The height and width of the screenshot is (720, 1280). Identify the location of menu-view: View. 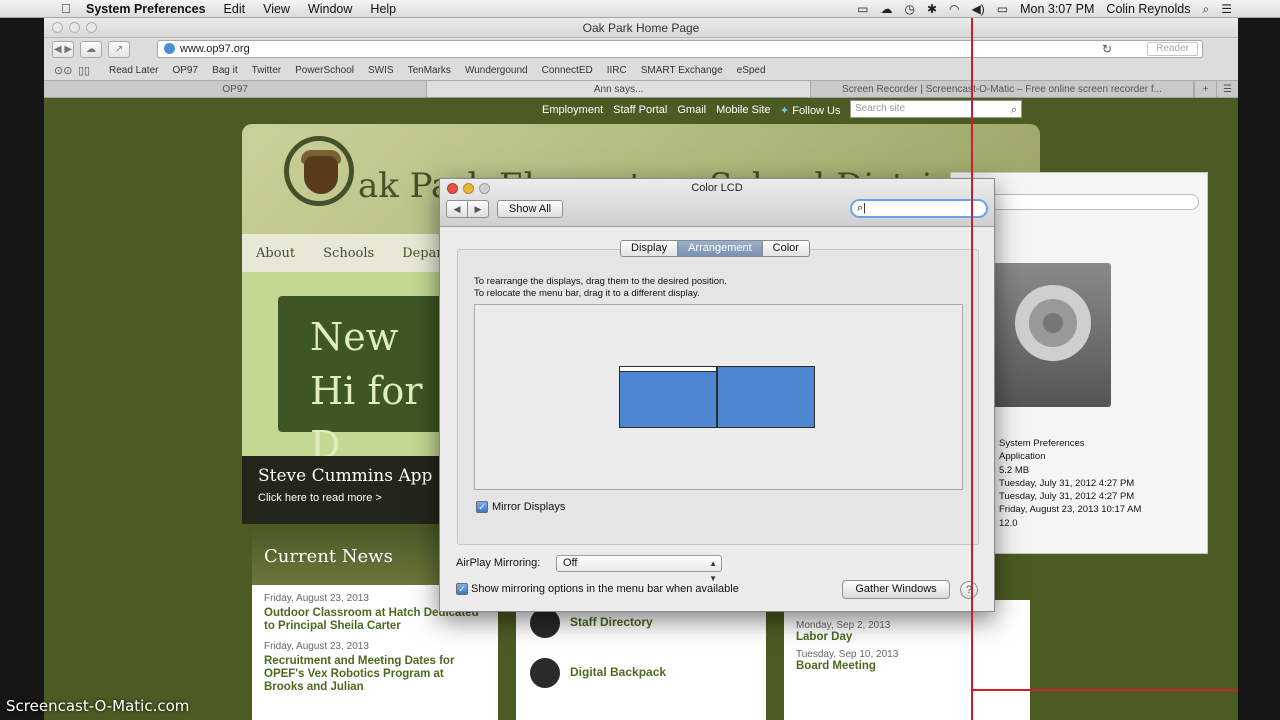
(276, 9).